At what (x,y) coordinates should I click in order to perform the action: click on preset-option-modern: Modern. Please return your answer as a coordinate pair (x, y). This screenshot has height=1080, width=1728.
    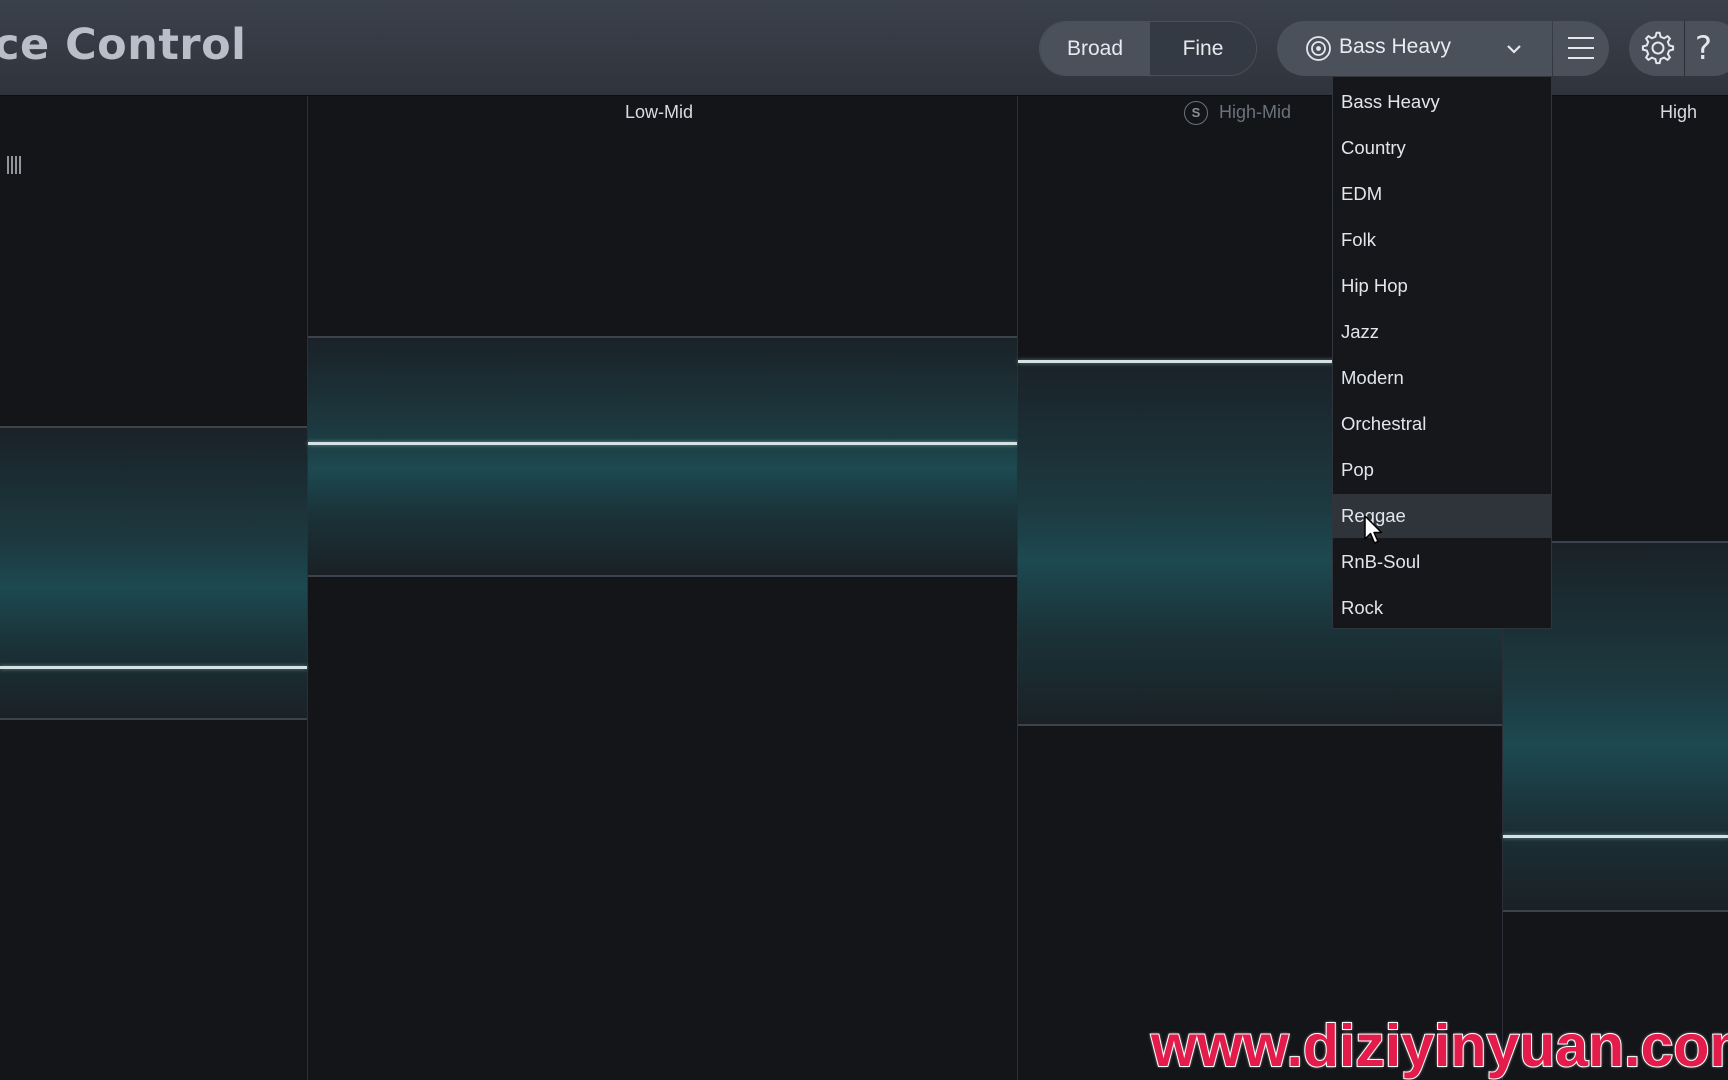
    Looking at the image, I should click on (1442, 378).